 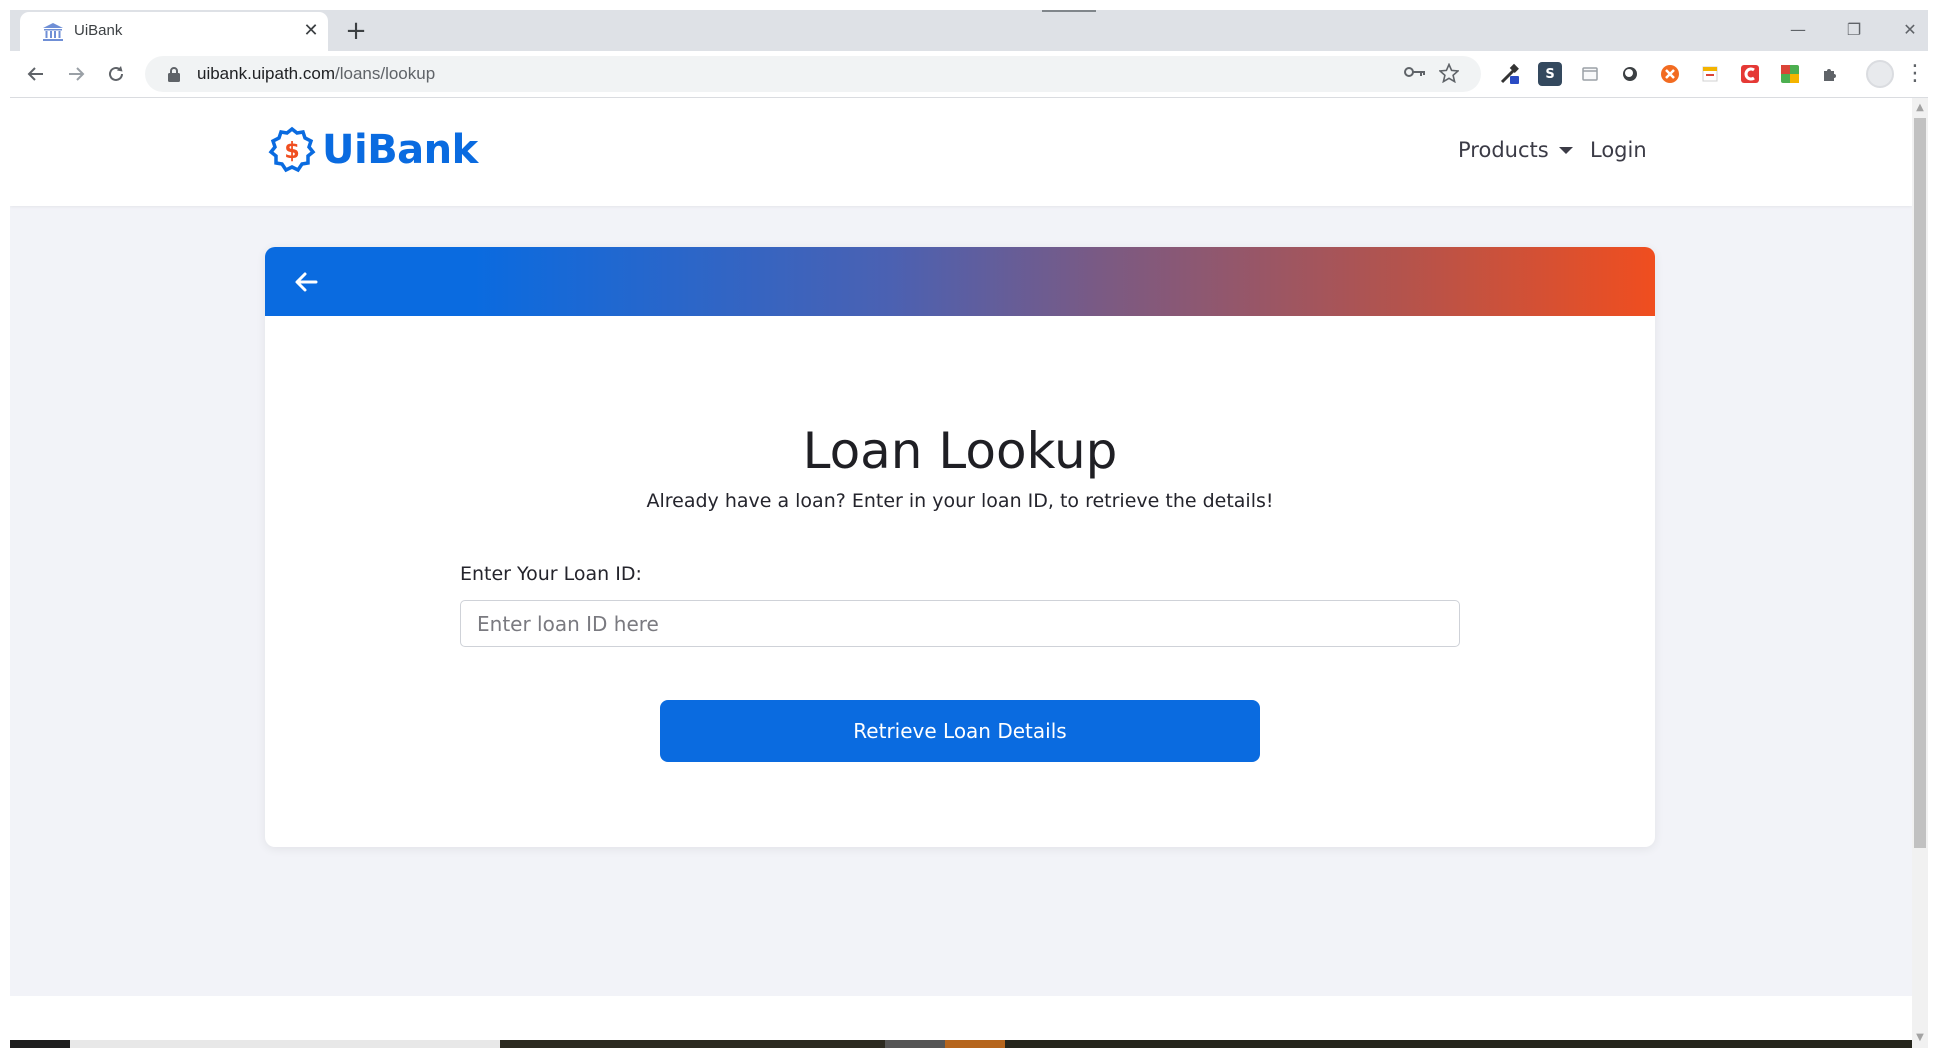 What do you see at coordinates (1503, 150) in the screenshot?
I see `nav-products-label: Products` at bounding box center [1503, 150].